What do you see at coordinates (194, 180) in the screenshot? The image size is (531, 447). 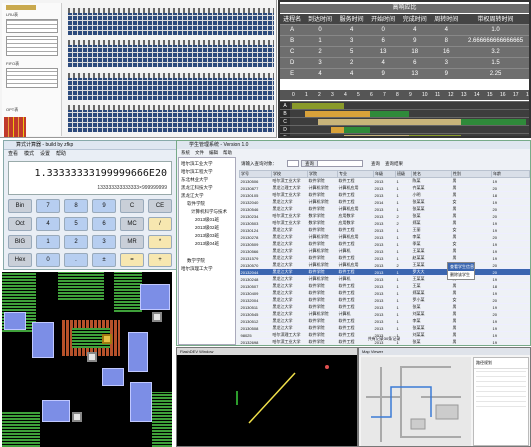 I see `tree-node: 东北林业大学` at bounding box center [194, 180].